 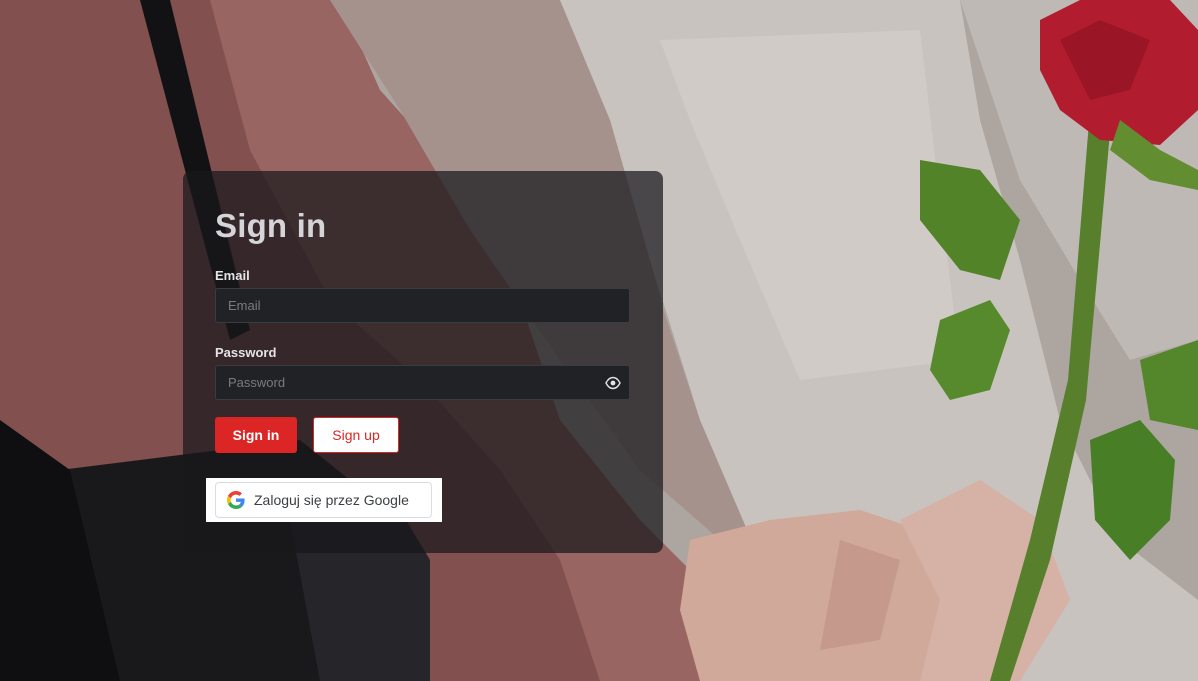 I want to click on email-input, so click(x=422, y=305).